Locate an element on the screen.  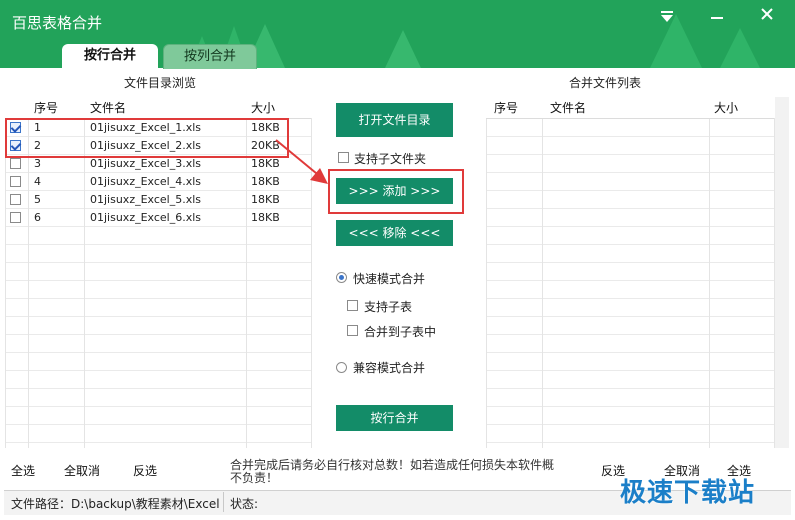
support-subsheet-label: 支持子表 is located at coordinates (388, 307).